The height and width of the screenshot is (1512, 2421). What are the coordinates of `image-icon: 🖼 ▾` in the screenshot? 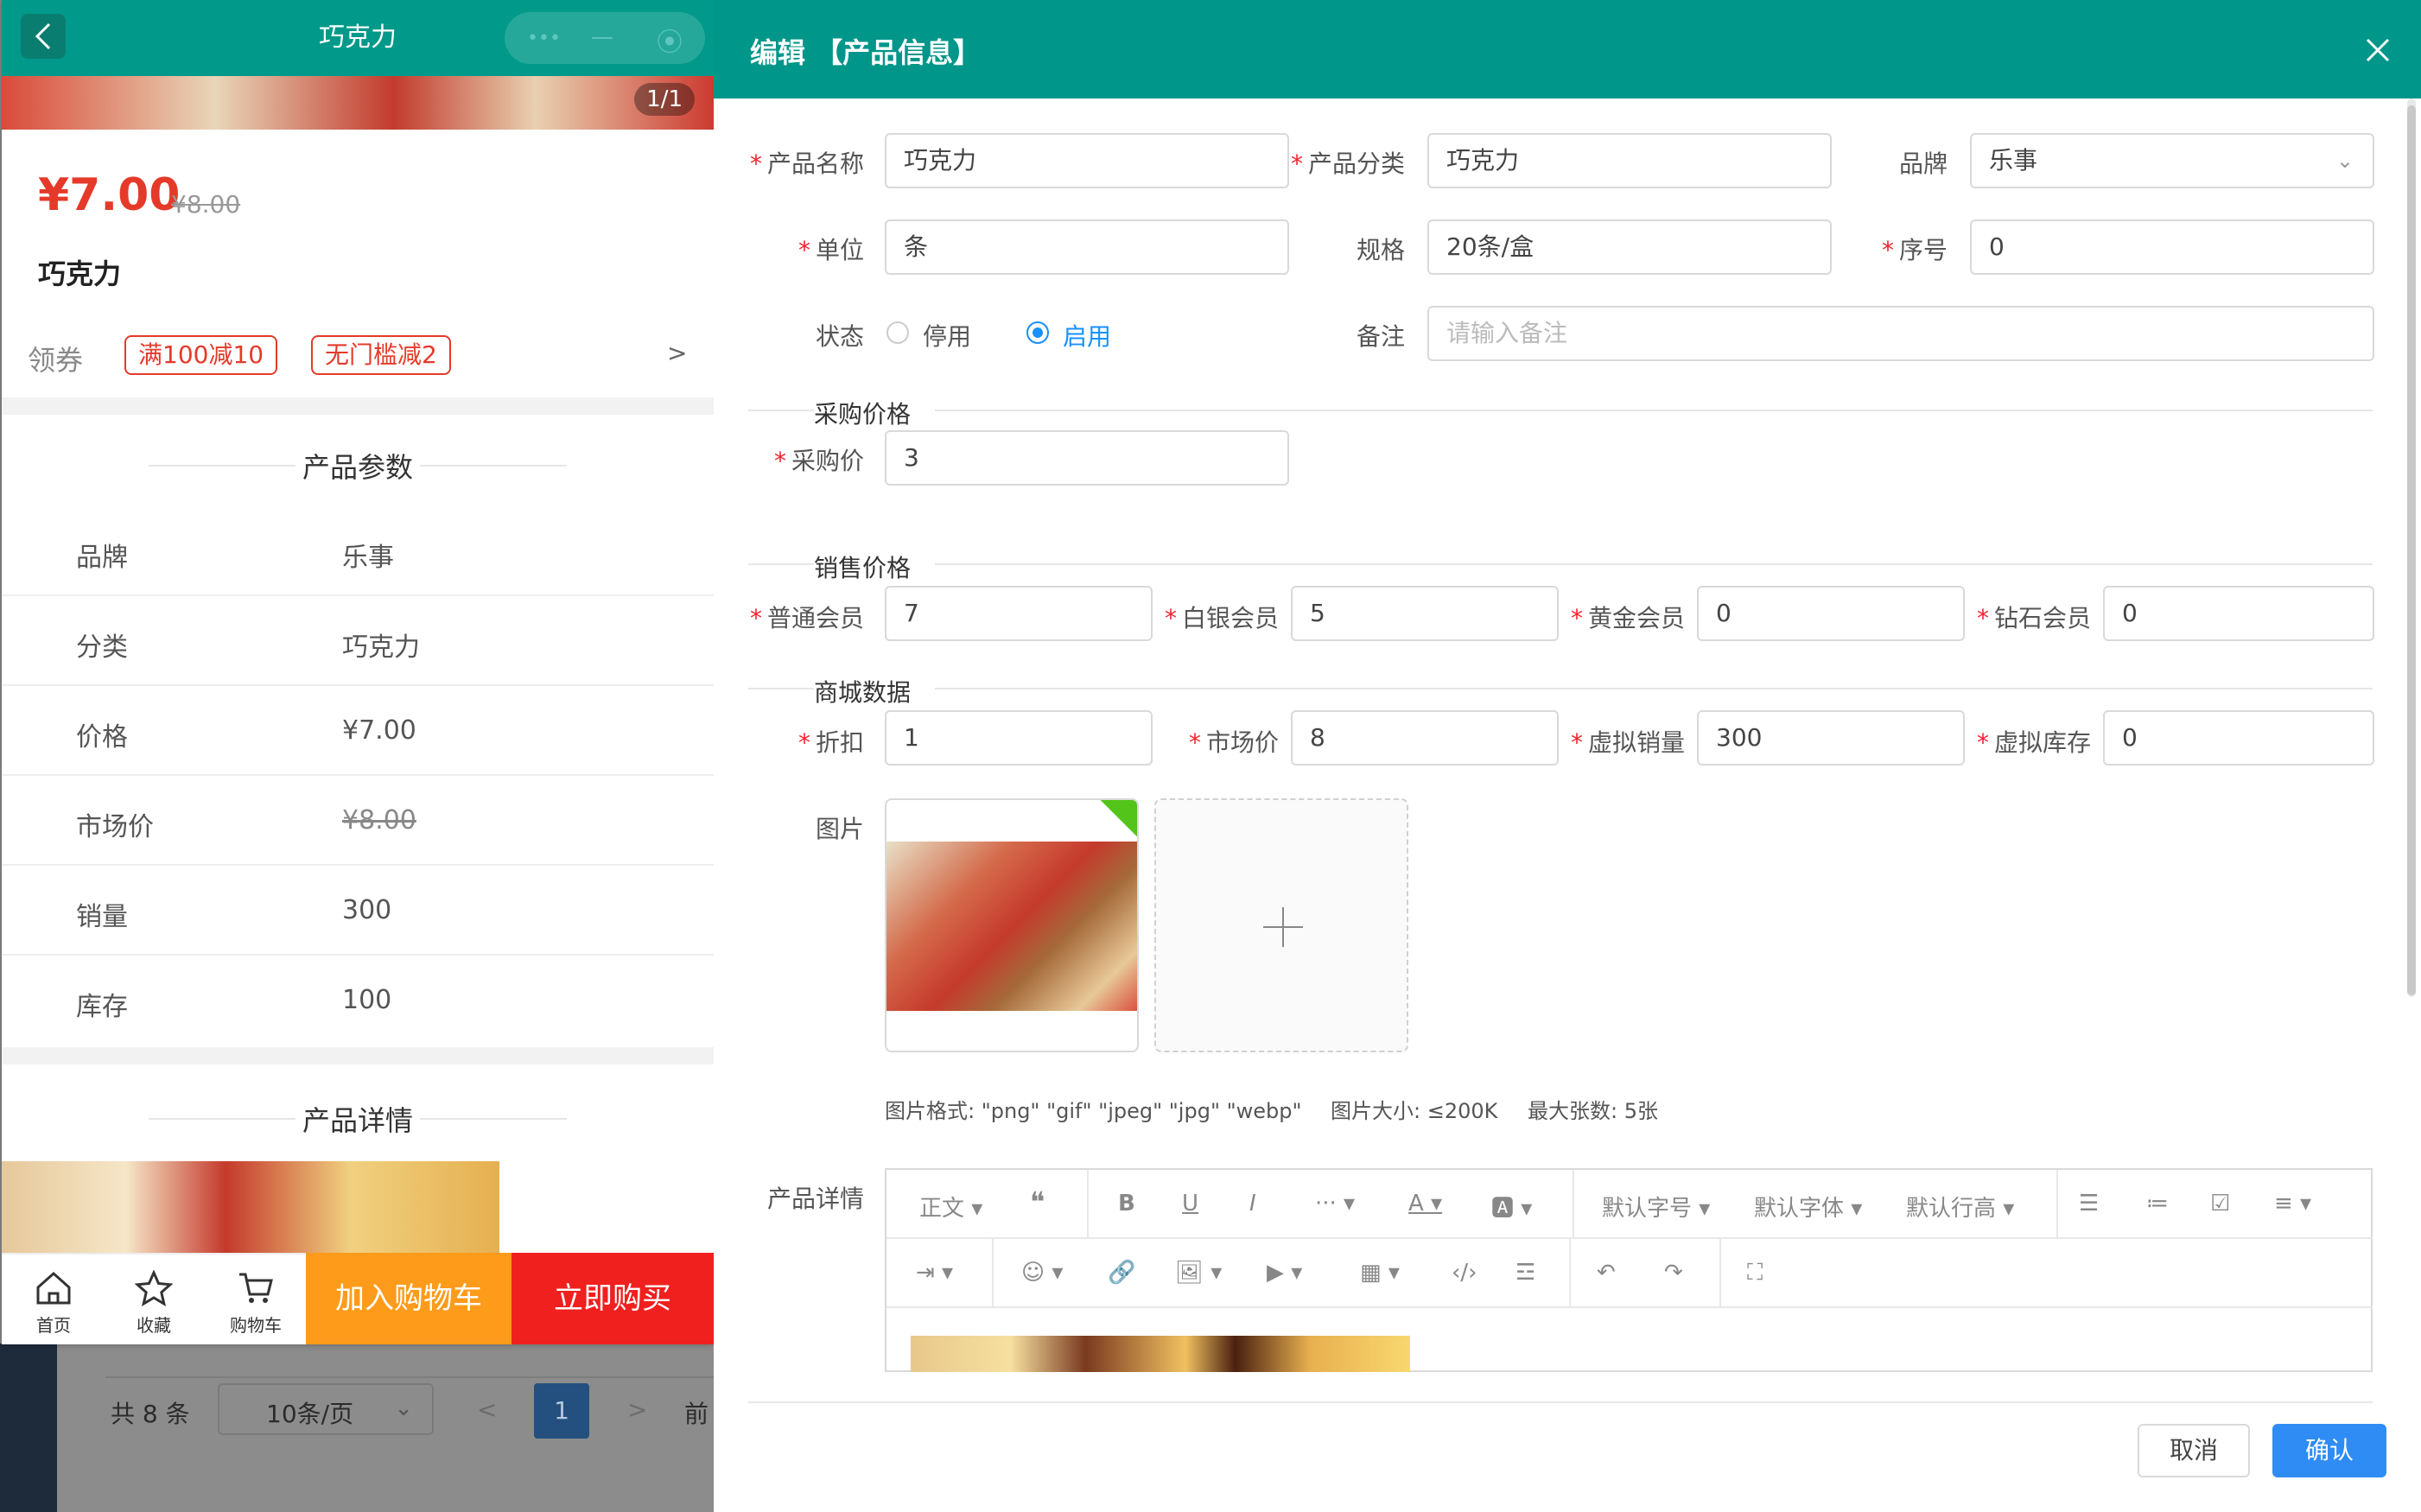 It's located at (1198, 1273).